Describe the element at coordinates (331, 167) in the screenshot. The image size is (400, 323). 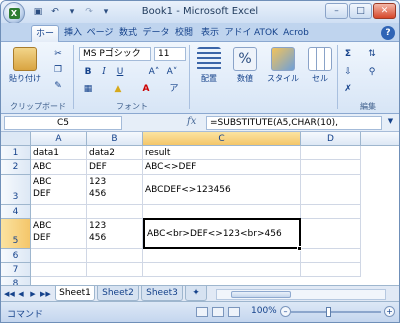
I see `cell-d2` at that location.